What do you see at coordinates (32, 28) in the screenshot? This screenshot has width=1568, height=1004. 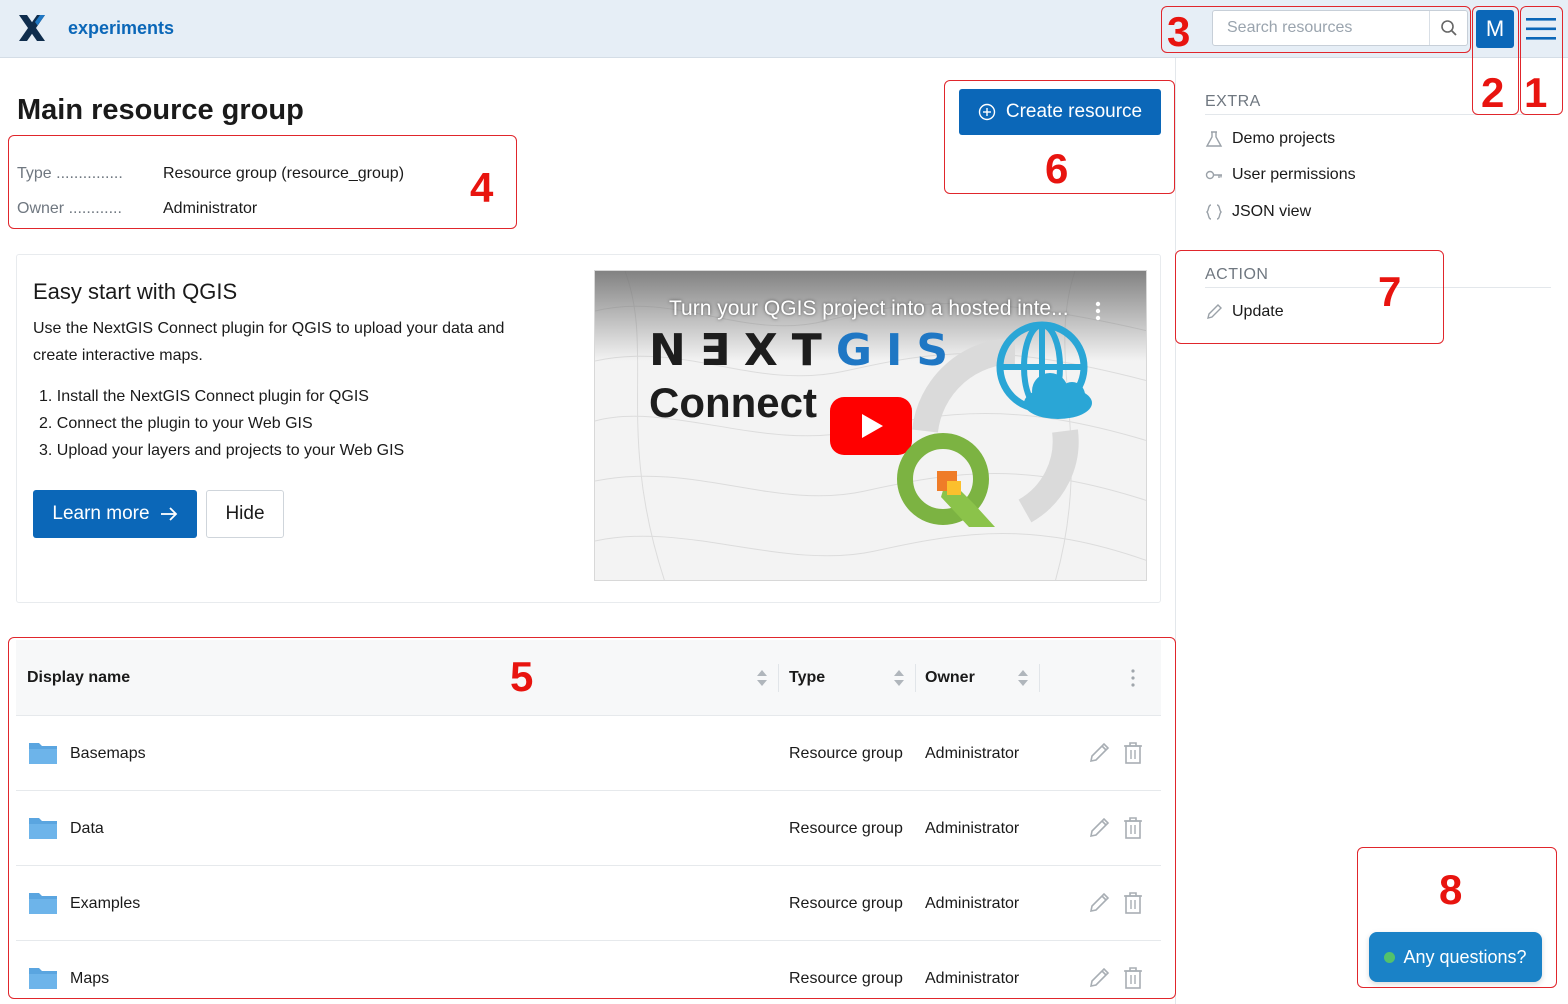 I see `nextgis-logo-icon` at bounding box center [32, 28].